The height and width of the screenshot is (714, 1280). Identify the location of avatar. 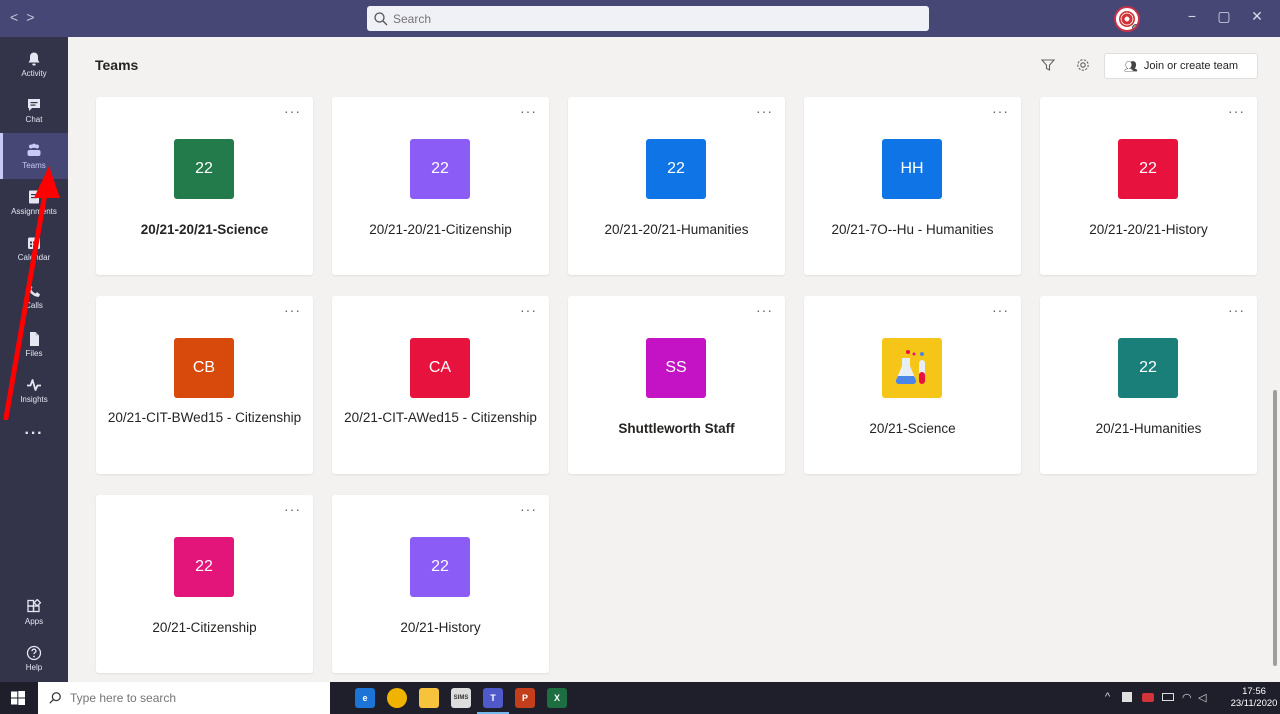
(1127, 19).